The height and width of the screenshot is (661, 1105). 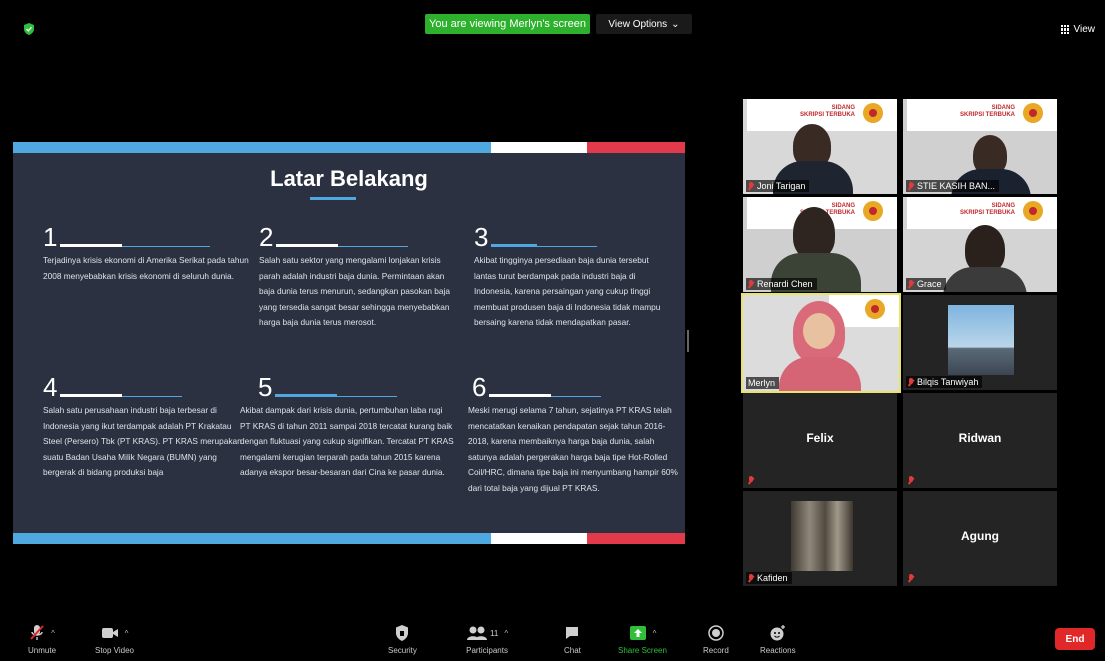 I want to click on participant-name-center: Ridwan, so click(x=980, y=438).